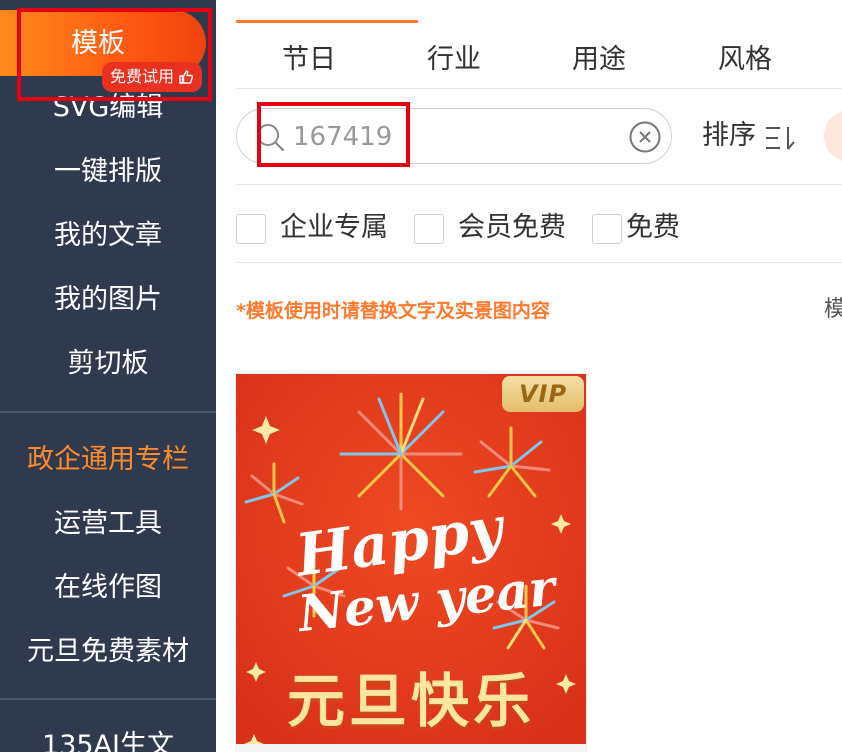 Image resolution: width=842 pixels, height=752 pixels. Describe the element at coordinates (108, 524) in the screenshot. I see `sidebar-item-operations-tools: 运营工具` at that location.